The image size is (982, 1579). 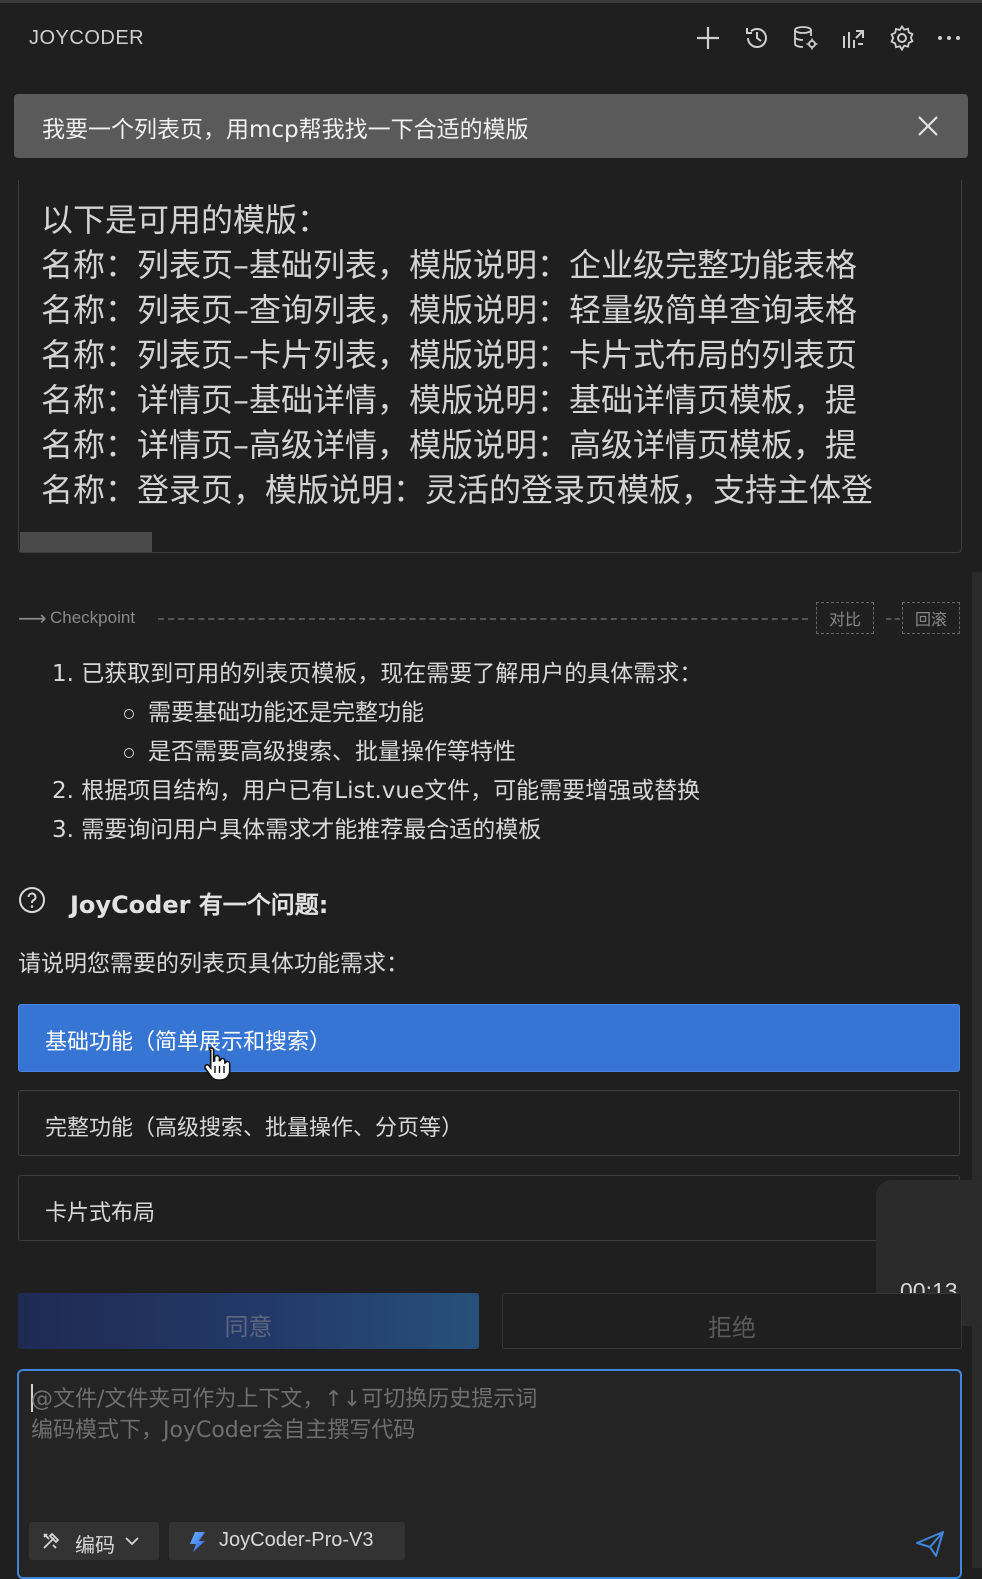 I want to click on option-full: 完整功能（高级搜索、批量操作、分页等）, so click(x=489, y=1123).